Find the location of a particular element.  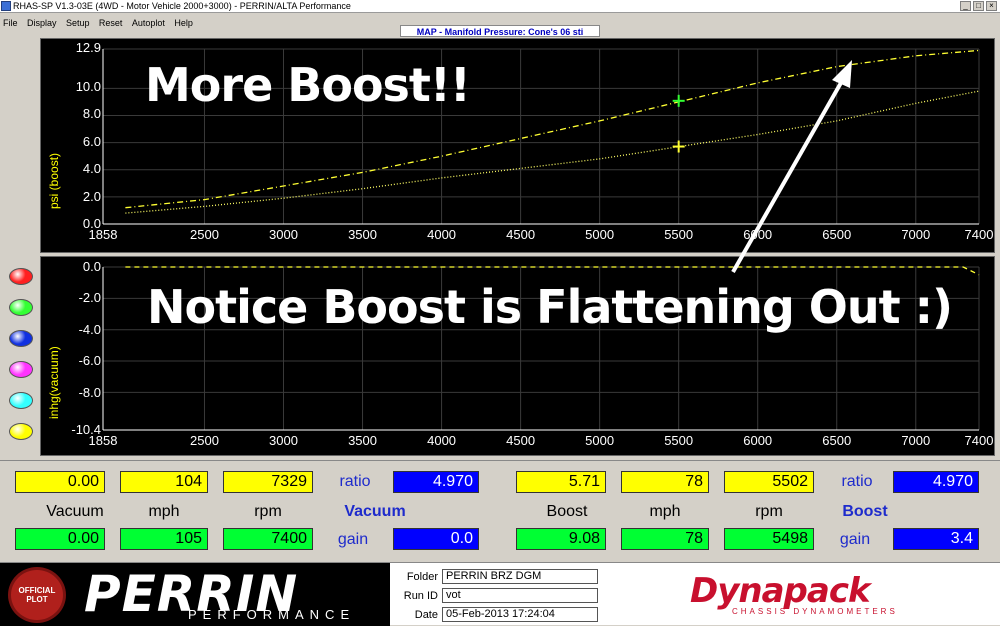

ratio-label: ratio is located at coordinates (355, 481).